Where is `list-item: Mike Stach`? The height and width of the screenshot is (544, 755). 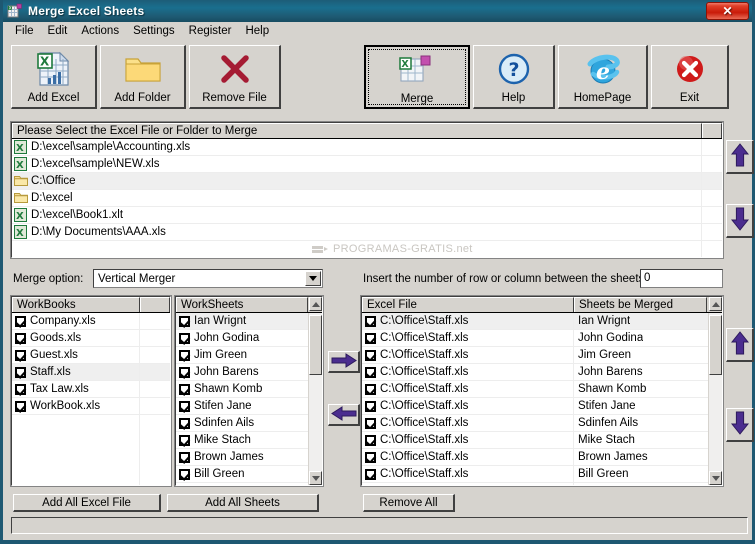
list-item: Mike Stach is located at coordinates (249, 440).